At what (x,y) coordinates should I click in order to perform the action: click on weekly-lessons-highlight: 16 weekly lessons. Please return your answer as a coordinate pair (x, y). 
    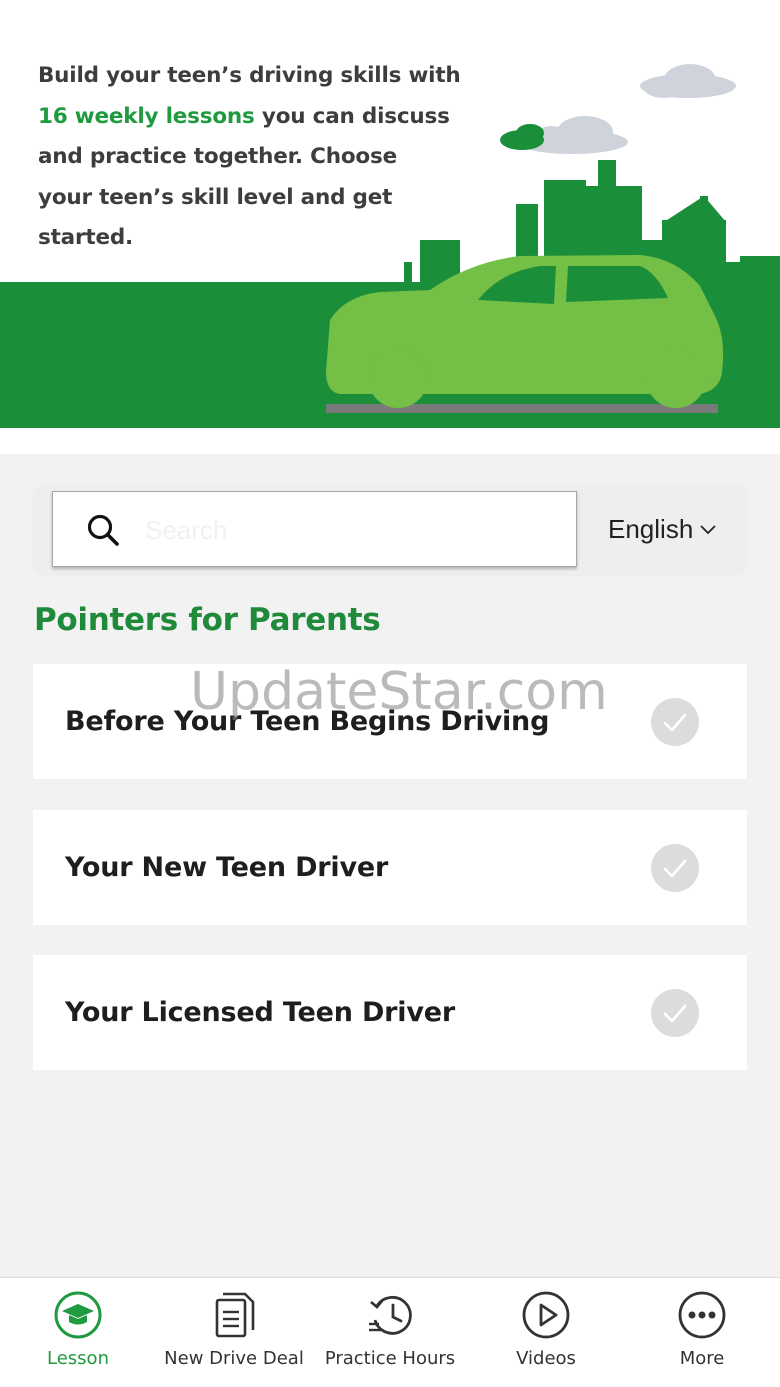
    Looking at the image, I should click on (146, 116).